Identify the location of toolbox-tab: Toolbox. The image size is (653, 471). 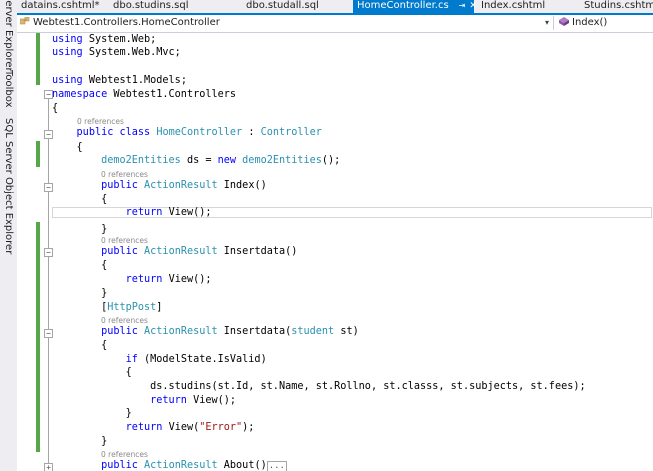
(8, 89).